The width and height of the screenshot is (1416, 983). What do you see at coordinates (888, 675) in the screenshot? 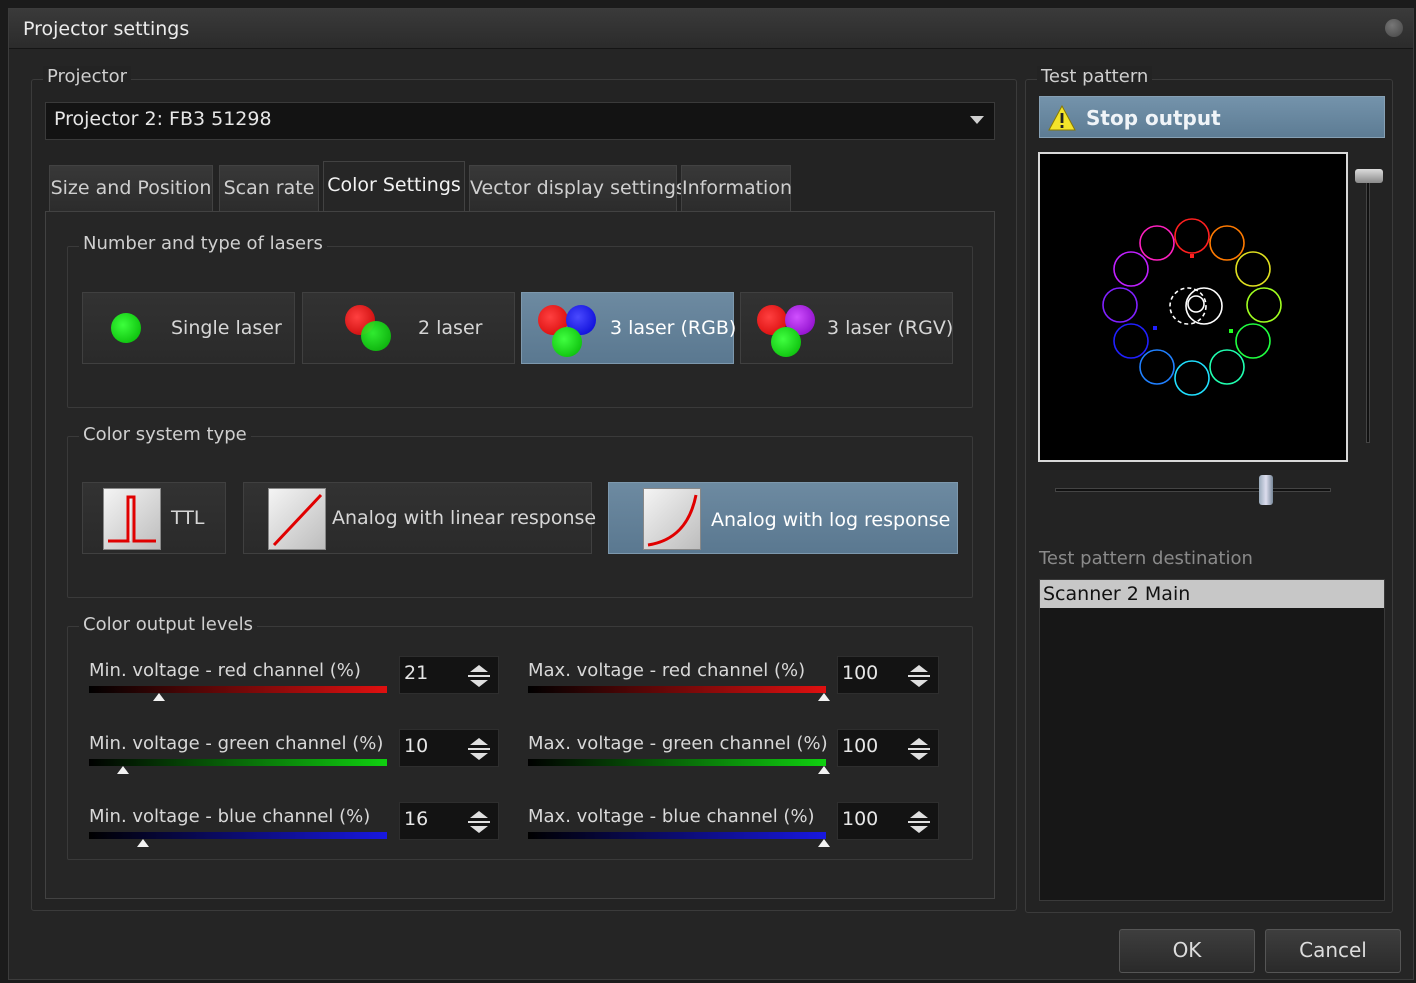
I see `max-red-spinner: 100` at bounding box center [888, 675].